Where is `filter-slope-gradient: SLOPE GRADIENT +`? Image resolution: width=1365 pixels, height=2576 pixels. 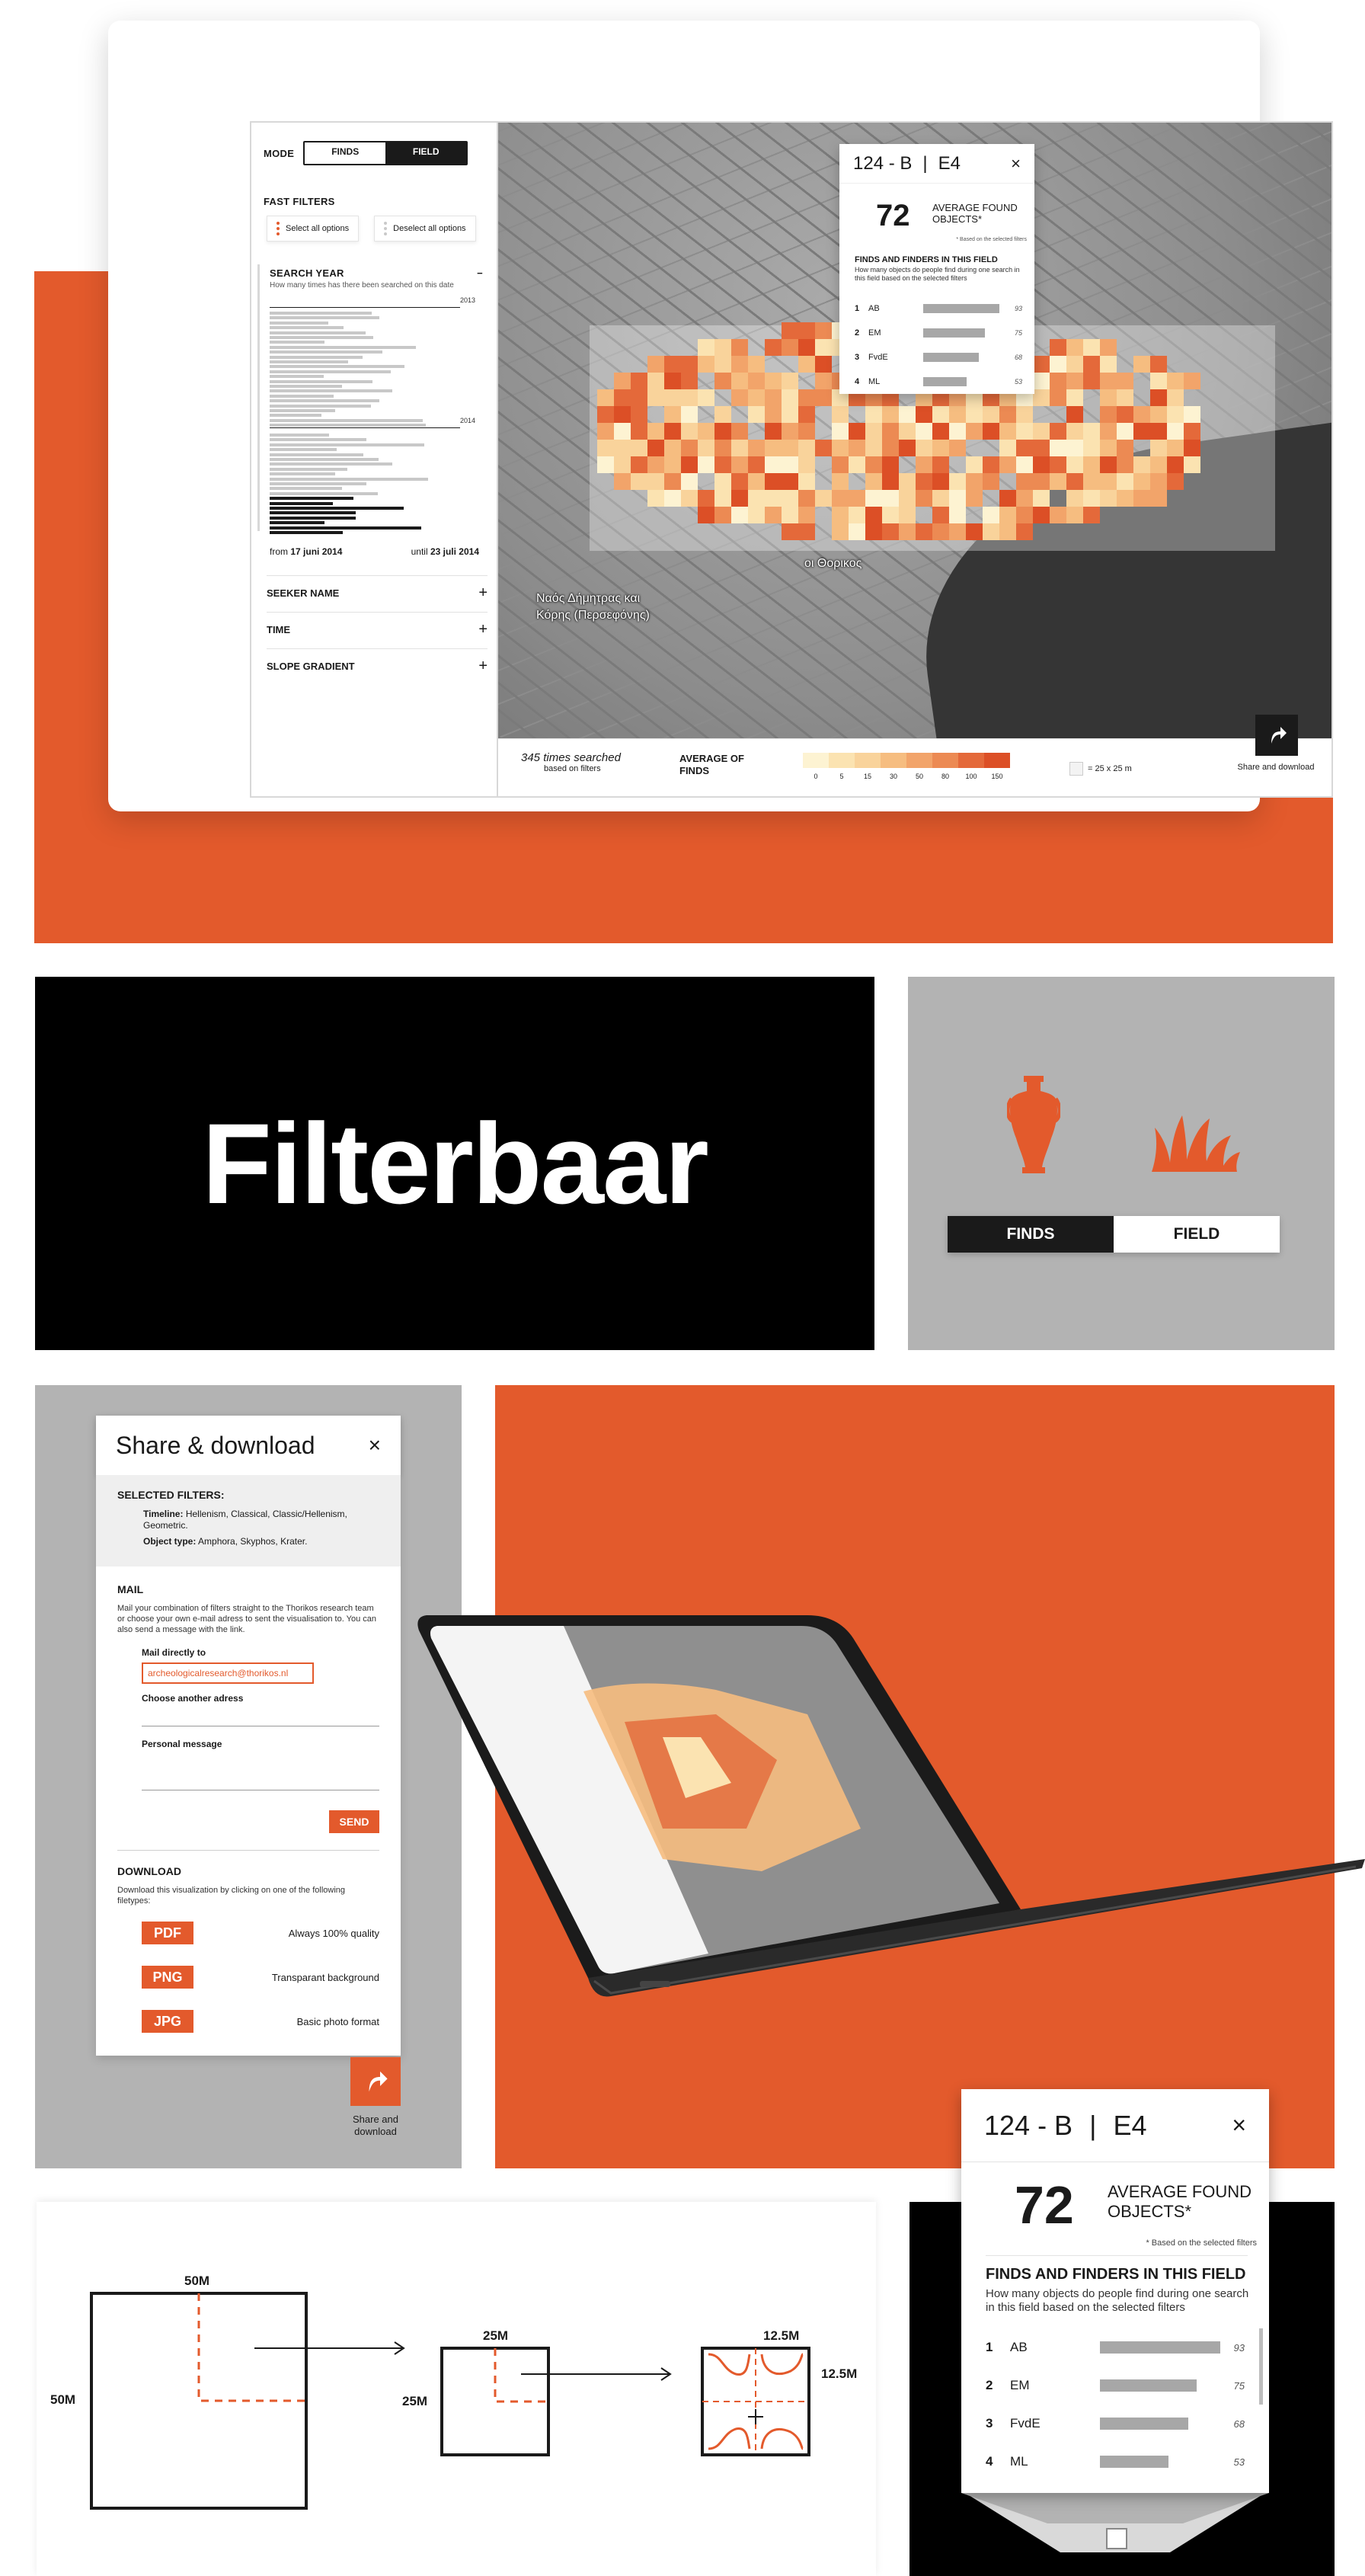 filter-slope-gradient: SLOPE GRADIENT + is located at coordinates (377, 665).